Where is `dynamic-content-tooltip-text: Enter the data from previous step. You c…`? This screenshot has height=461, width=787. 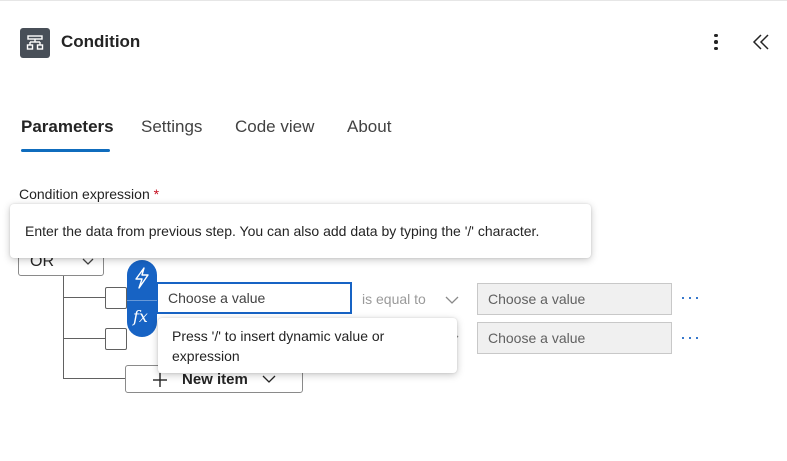 dynamic-content-tooltip-text: Enter the data from previous step. You c… is located at coordinates (282, 231).